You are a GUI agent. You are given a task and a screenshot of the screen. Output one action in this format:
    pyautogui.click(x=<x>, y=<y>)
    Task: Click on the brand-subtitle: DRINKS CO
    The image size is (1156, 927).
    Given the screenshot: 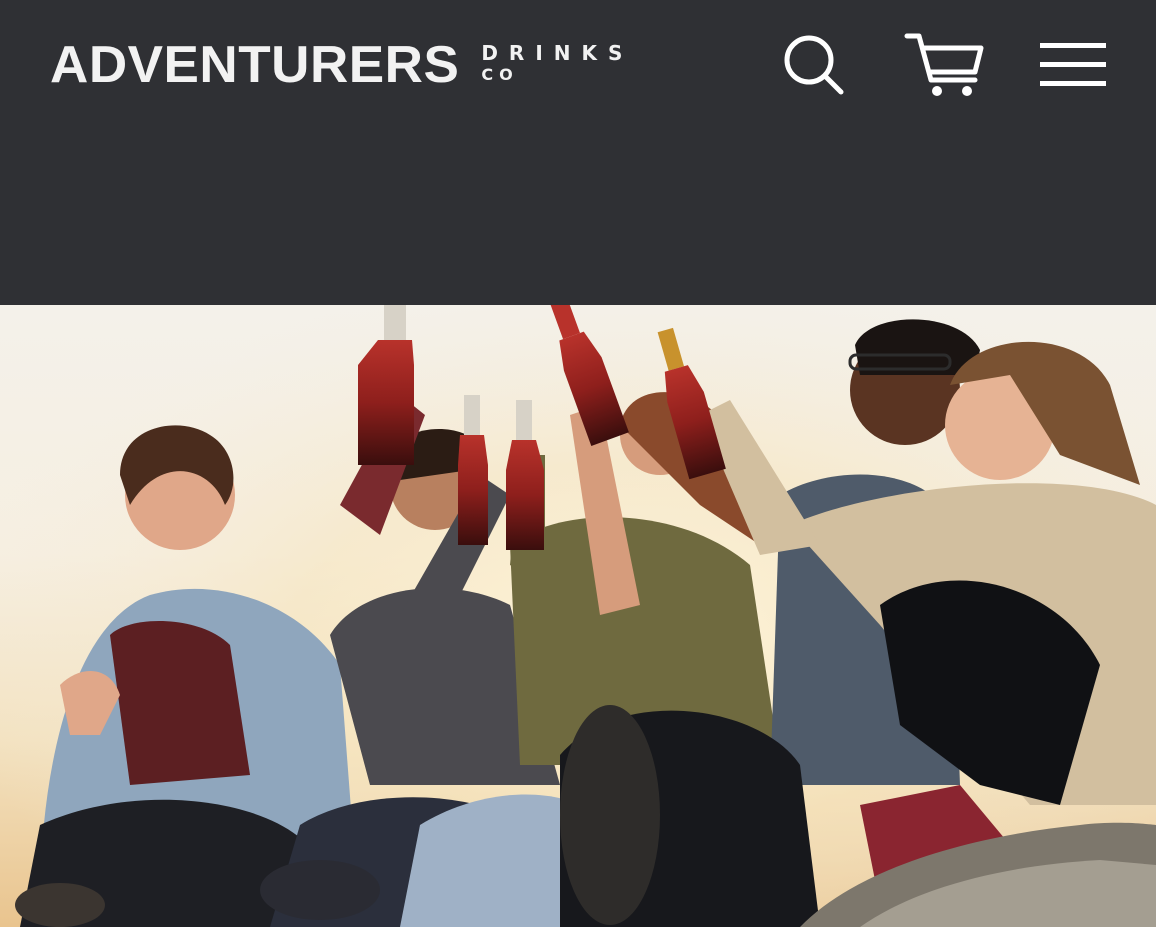 What is the action you would take?
    pyautogui.click(x=557, y=63)
    